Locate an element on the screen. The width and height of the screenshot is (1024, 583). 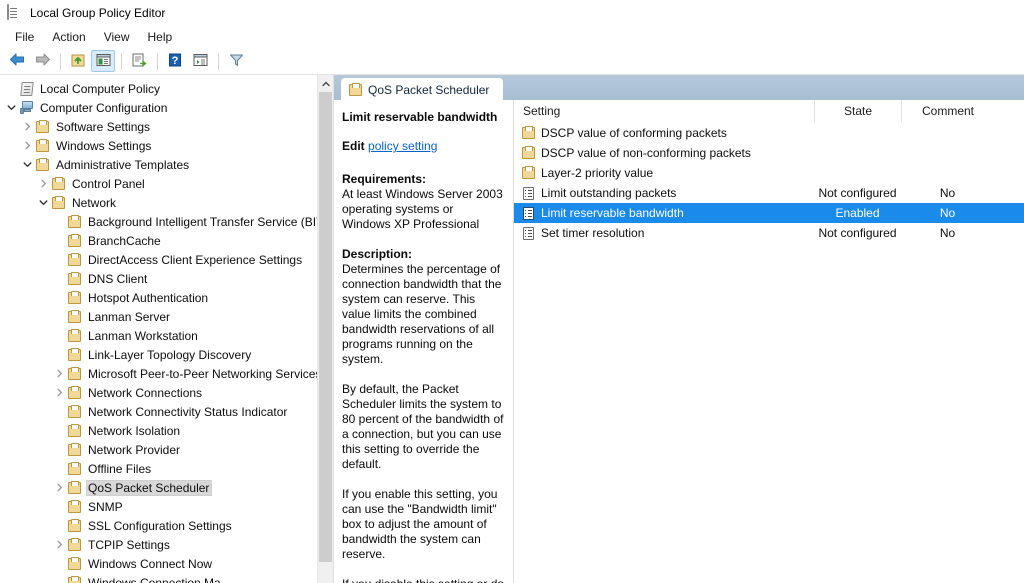
tree-item-network-isolation: Network Isolation is located at coordinates (158, 430).